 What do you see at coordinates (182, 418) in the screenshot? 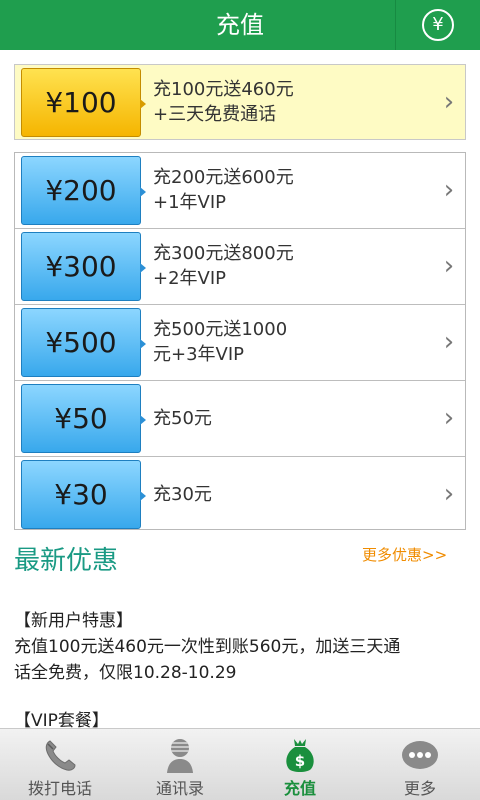
I see `package-desc-line1: 充50元` at bounding box center [182, 418].